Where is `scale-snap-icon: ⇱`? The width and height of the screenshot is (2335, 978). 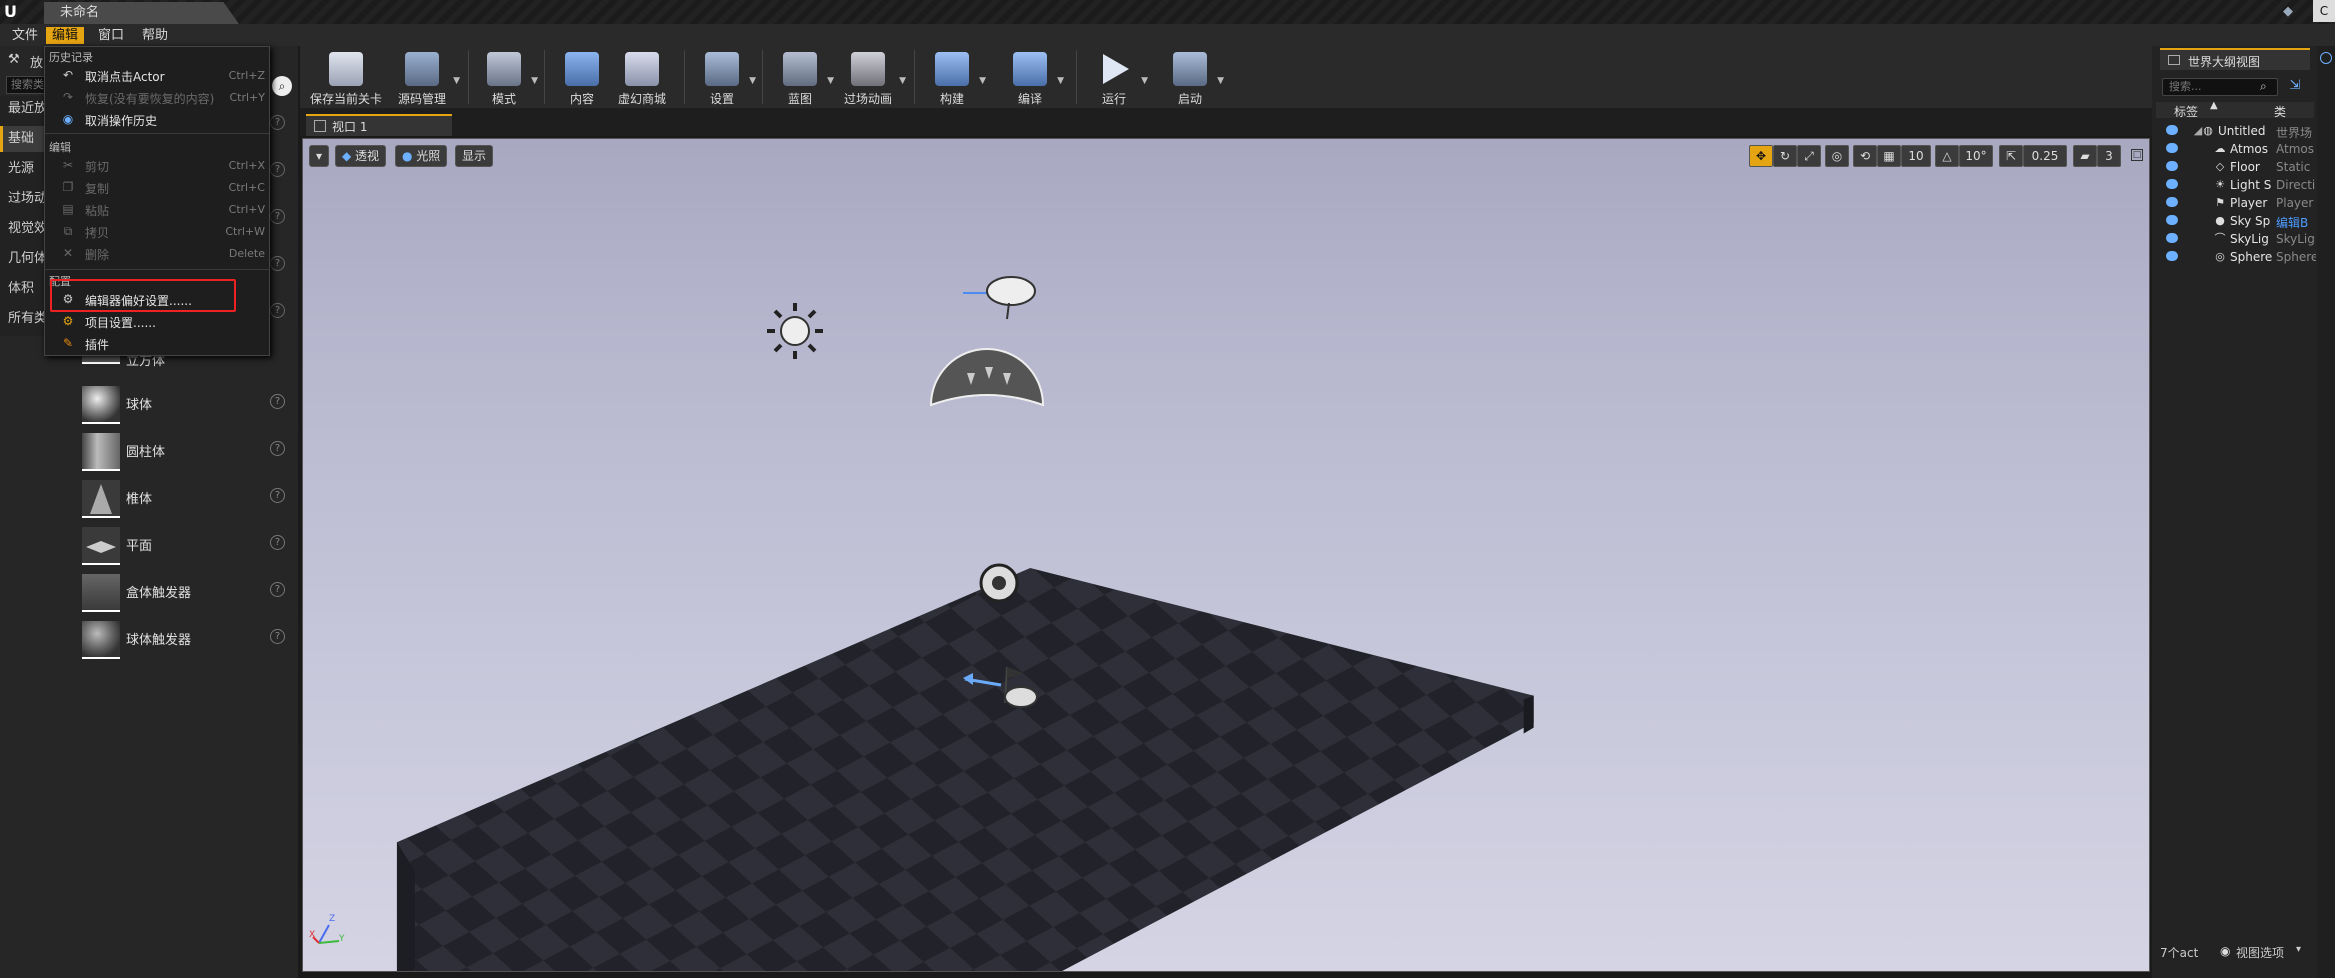 scale-snap-icon: ⇱ is located at coordinates (2011, 156).